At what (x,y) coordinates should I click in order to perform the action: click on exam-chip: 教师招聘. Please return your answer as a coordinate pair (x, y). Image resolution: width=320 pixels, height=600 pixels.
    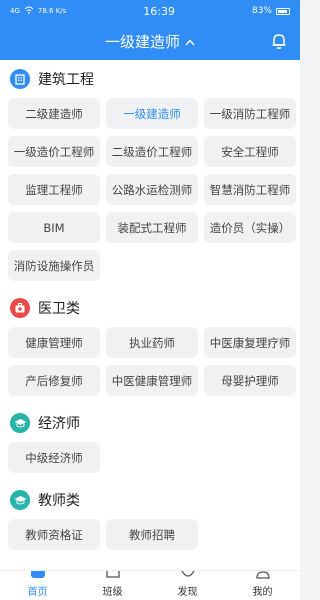
    Looking at the image, I should click on (152, 534).